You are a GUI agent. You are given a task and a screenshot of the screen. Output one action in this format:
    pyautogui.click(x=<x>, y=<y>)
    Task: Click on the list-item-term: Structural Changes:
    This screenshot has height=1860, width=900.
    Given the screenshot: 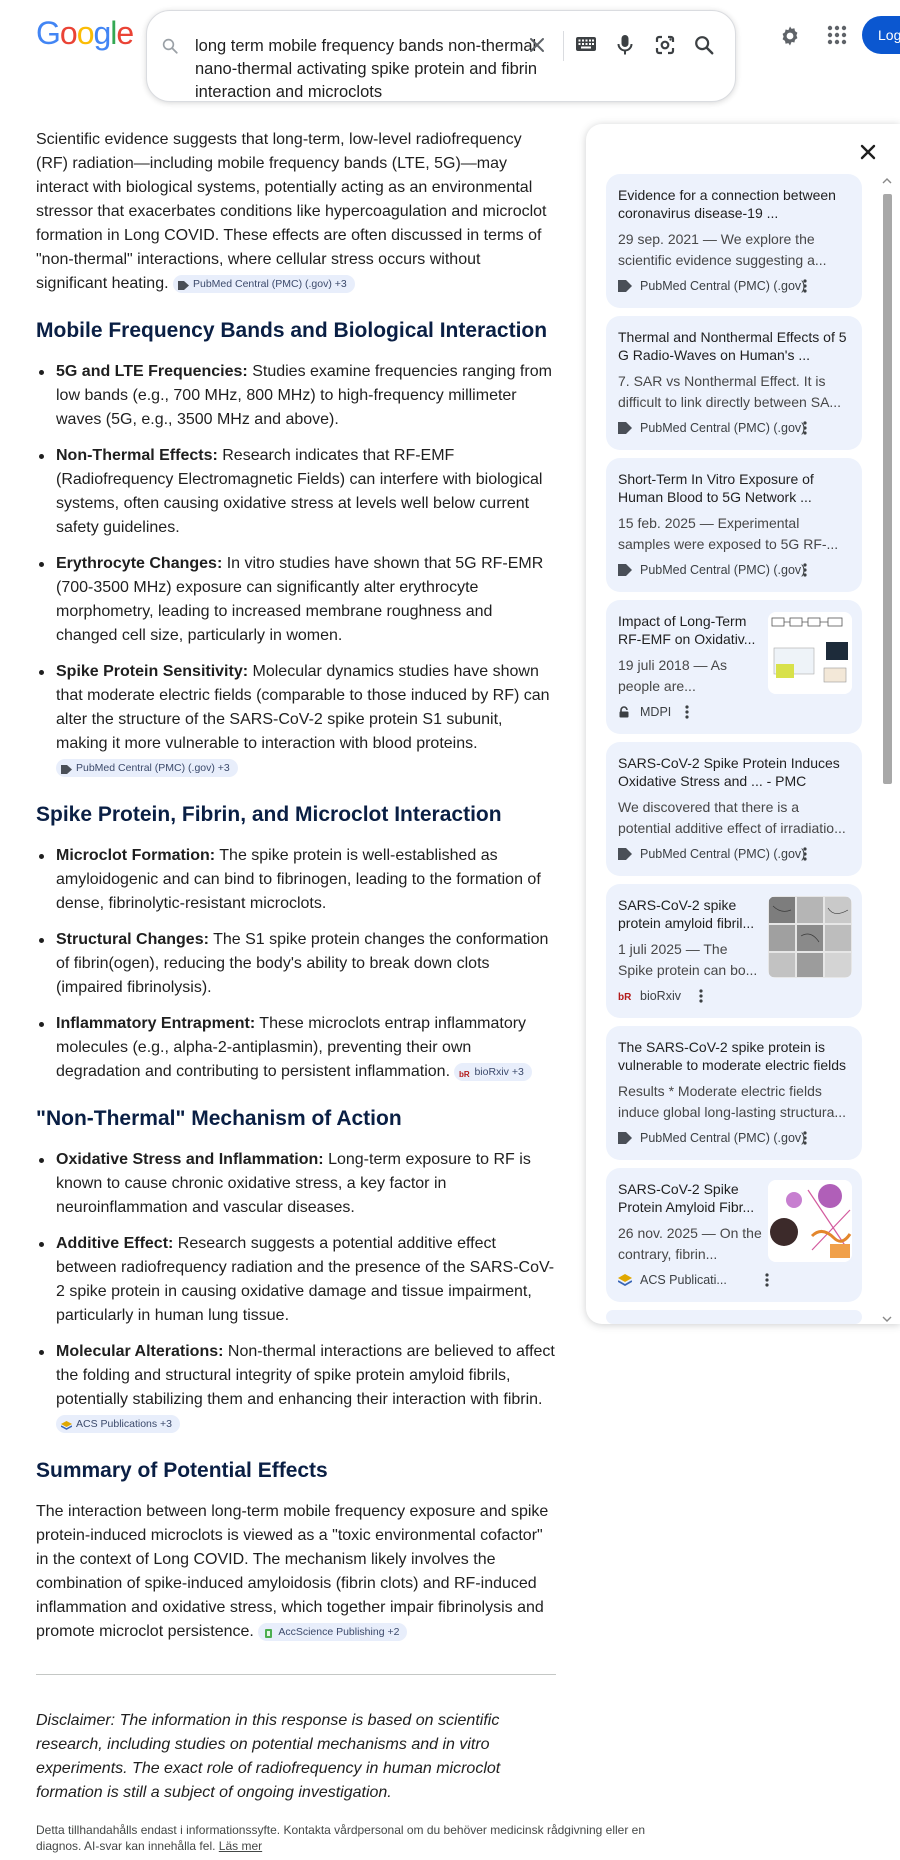 What is the action you would take?
    pyautogui.click(x=132, y=939)
    